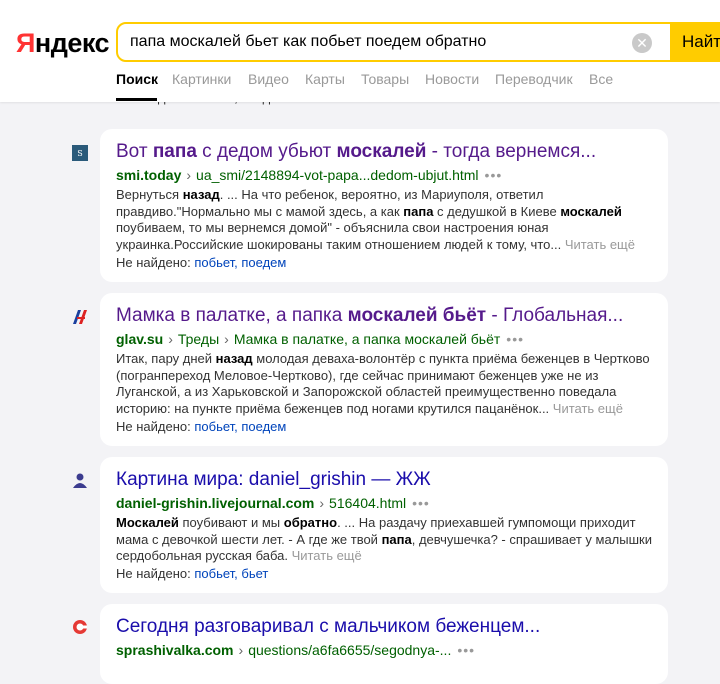 The image size is (720, 684). What do you see at coordinates (642, 43) in the screenshot?
I see `close-icon: ✕` at bounding box center [642, 43].